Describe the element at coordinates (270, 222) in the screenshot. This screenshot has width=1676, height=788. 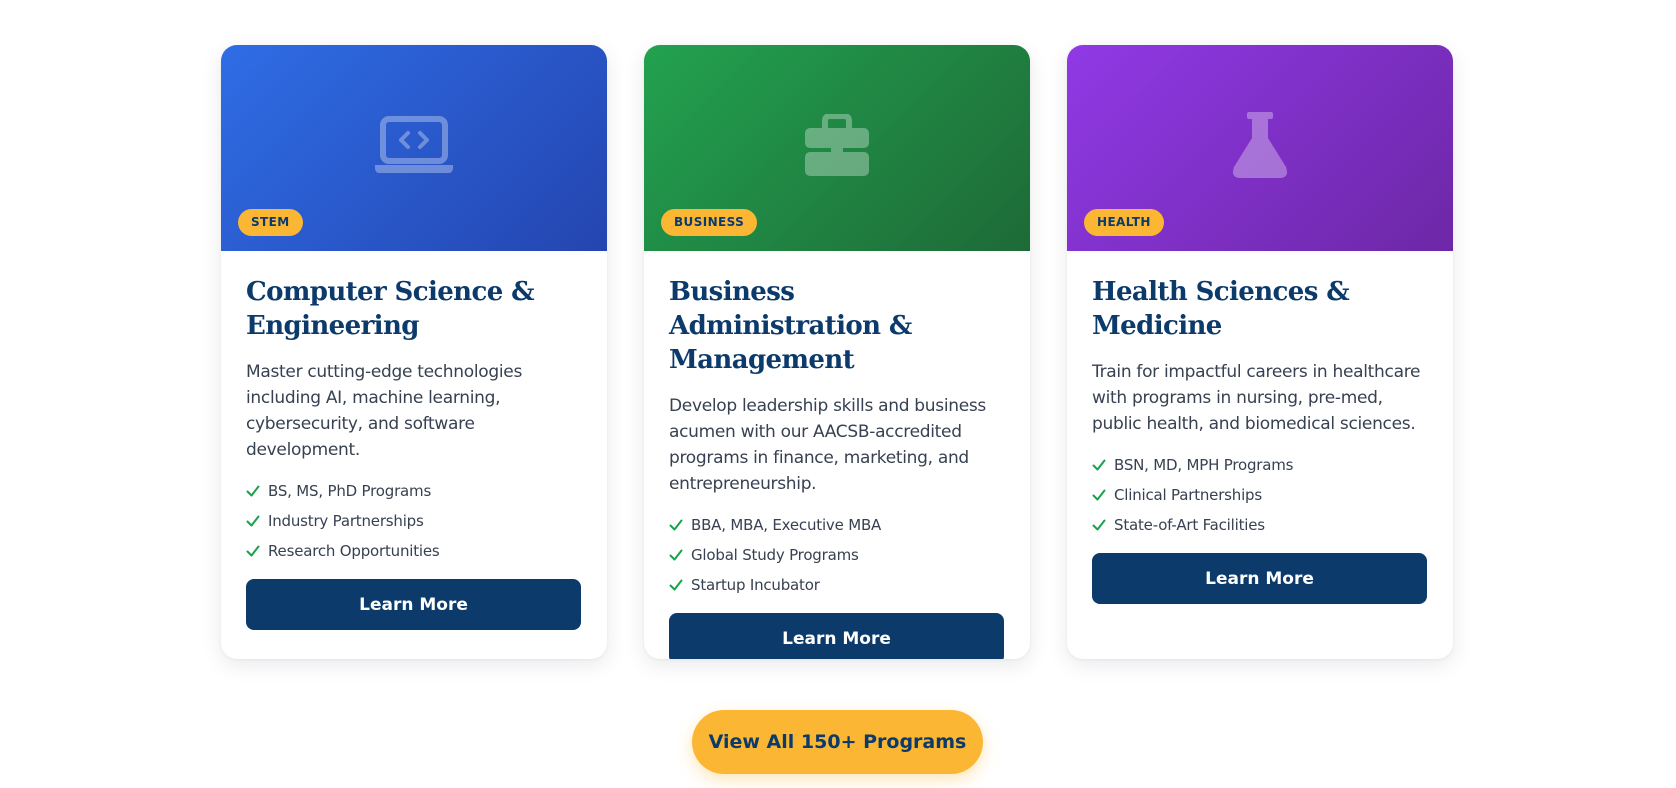
I see `category-badge: STEM` at that location.